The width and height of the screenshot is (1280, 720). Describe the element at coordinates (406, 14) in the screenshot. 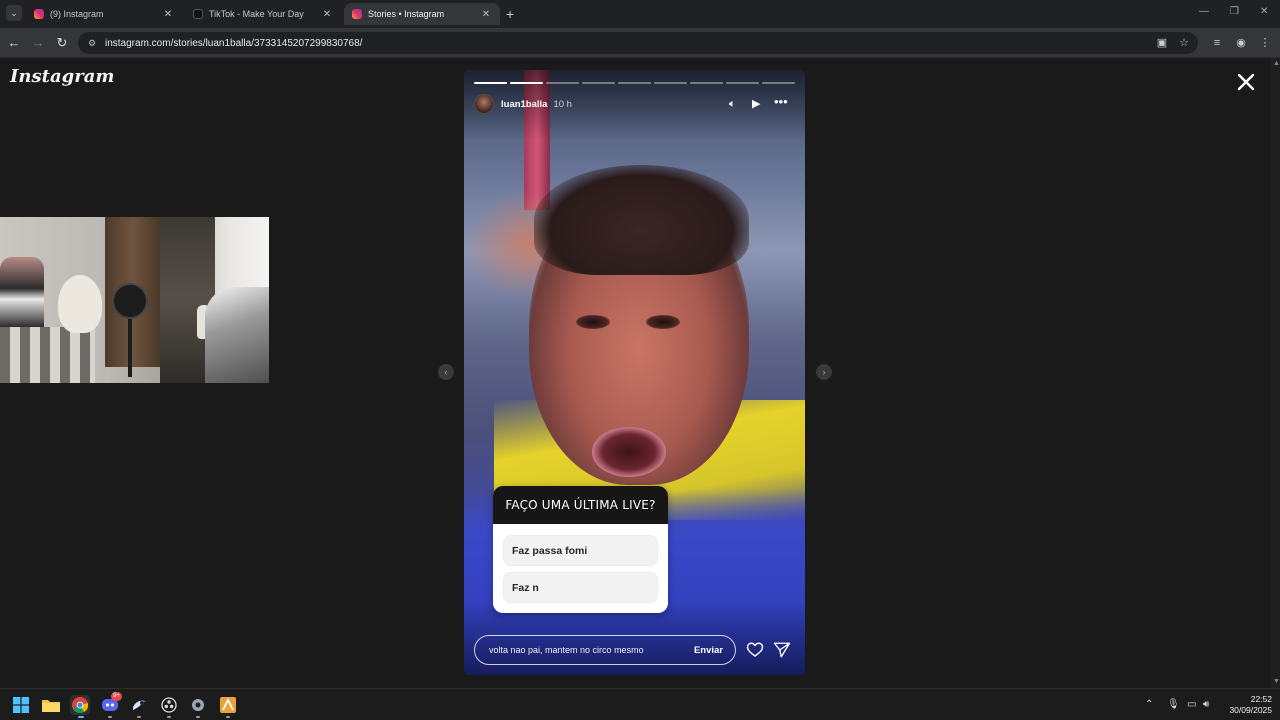

I see `tab-title: Stories • Instagram` at that location.